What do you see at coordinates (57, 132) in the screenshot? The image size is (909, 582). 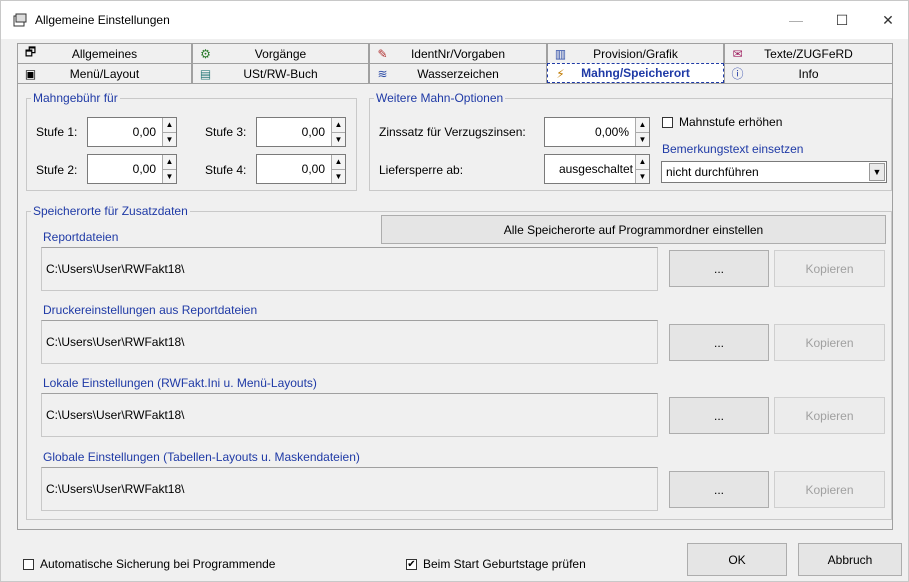 I see `stufe1-label: Stufe 1:` at bounding box center [57, 132].